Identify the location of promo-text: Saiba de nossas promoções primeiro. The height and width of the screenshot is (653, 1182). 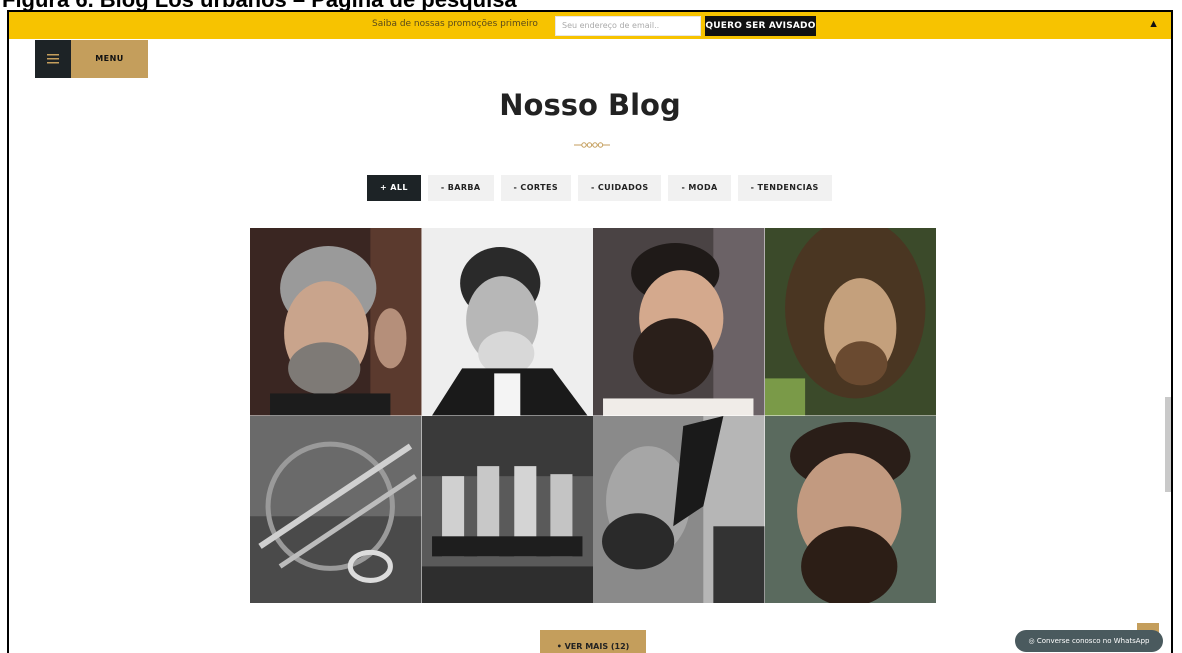
(455, 24).